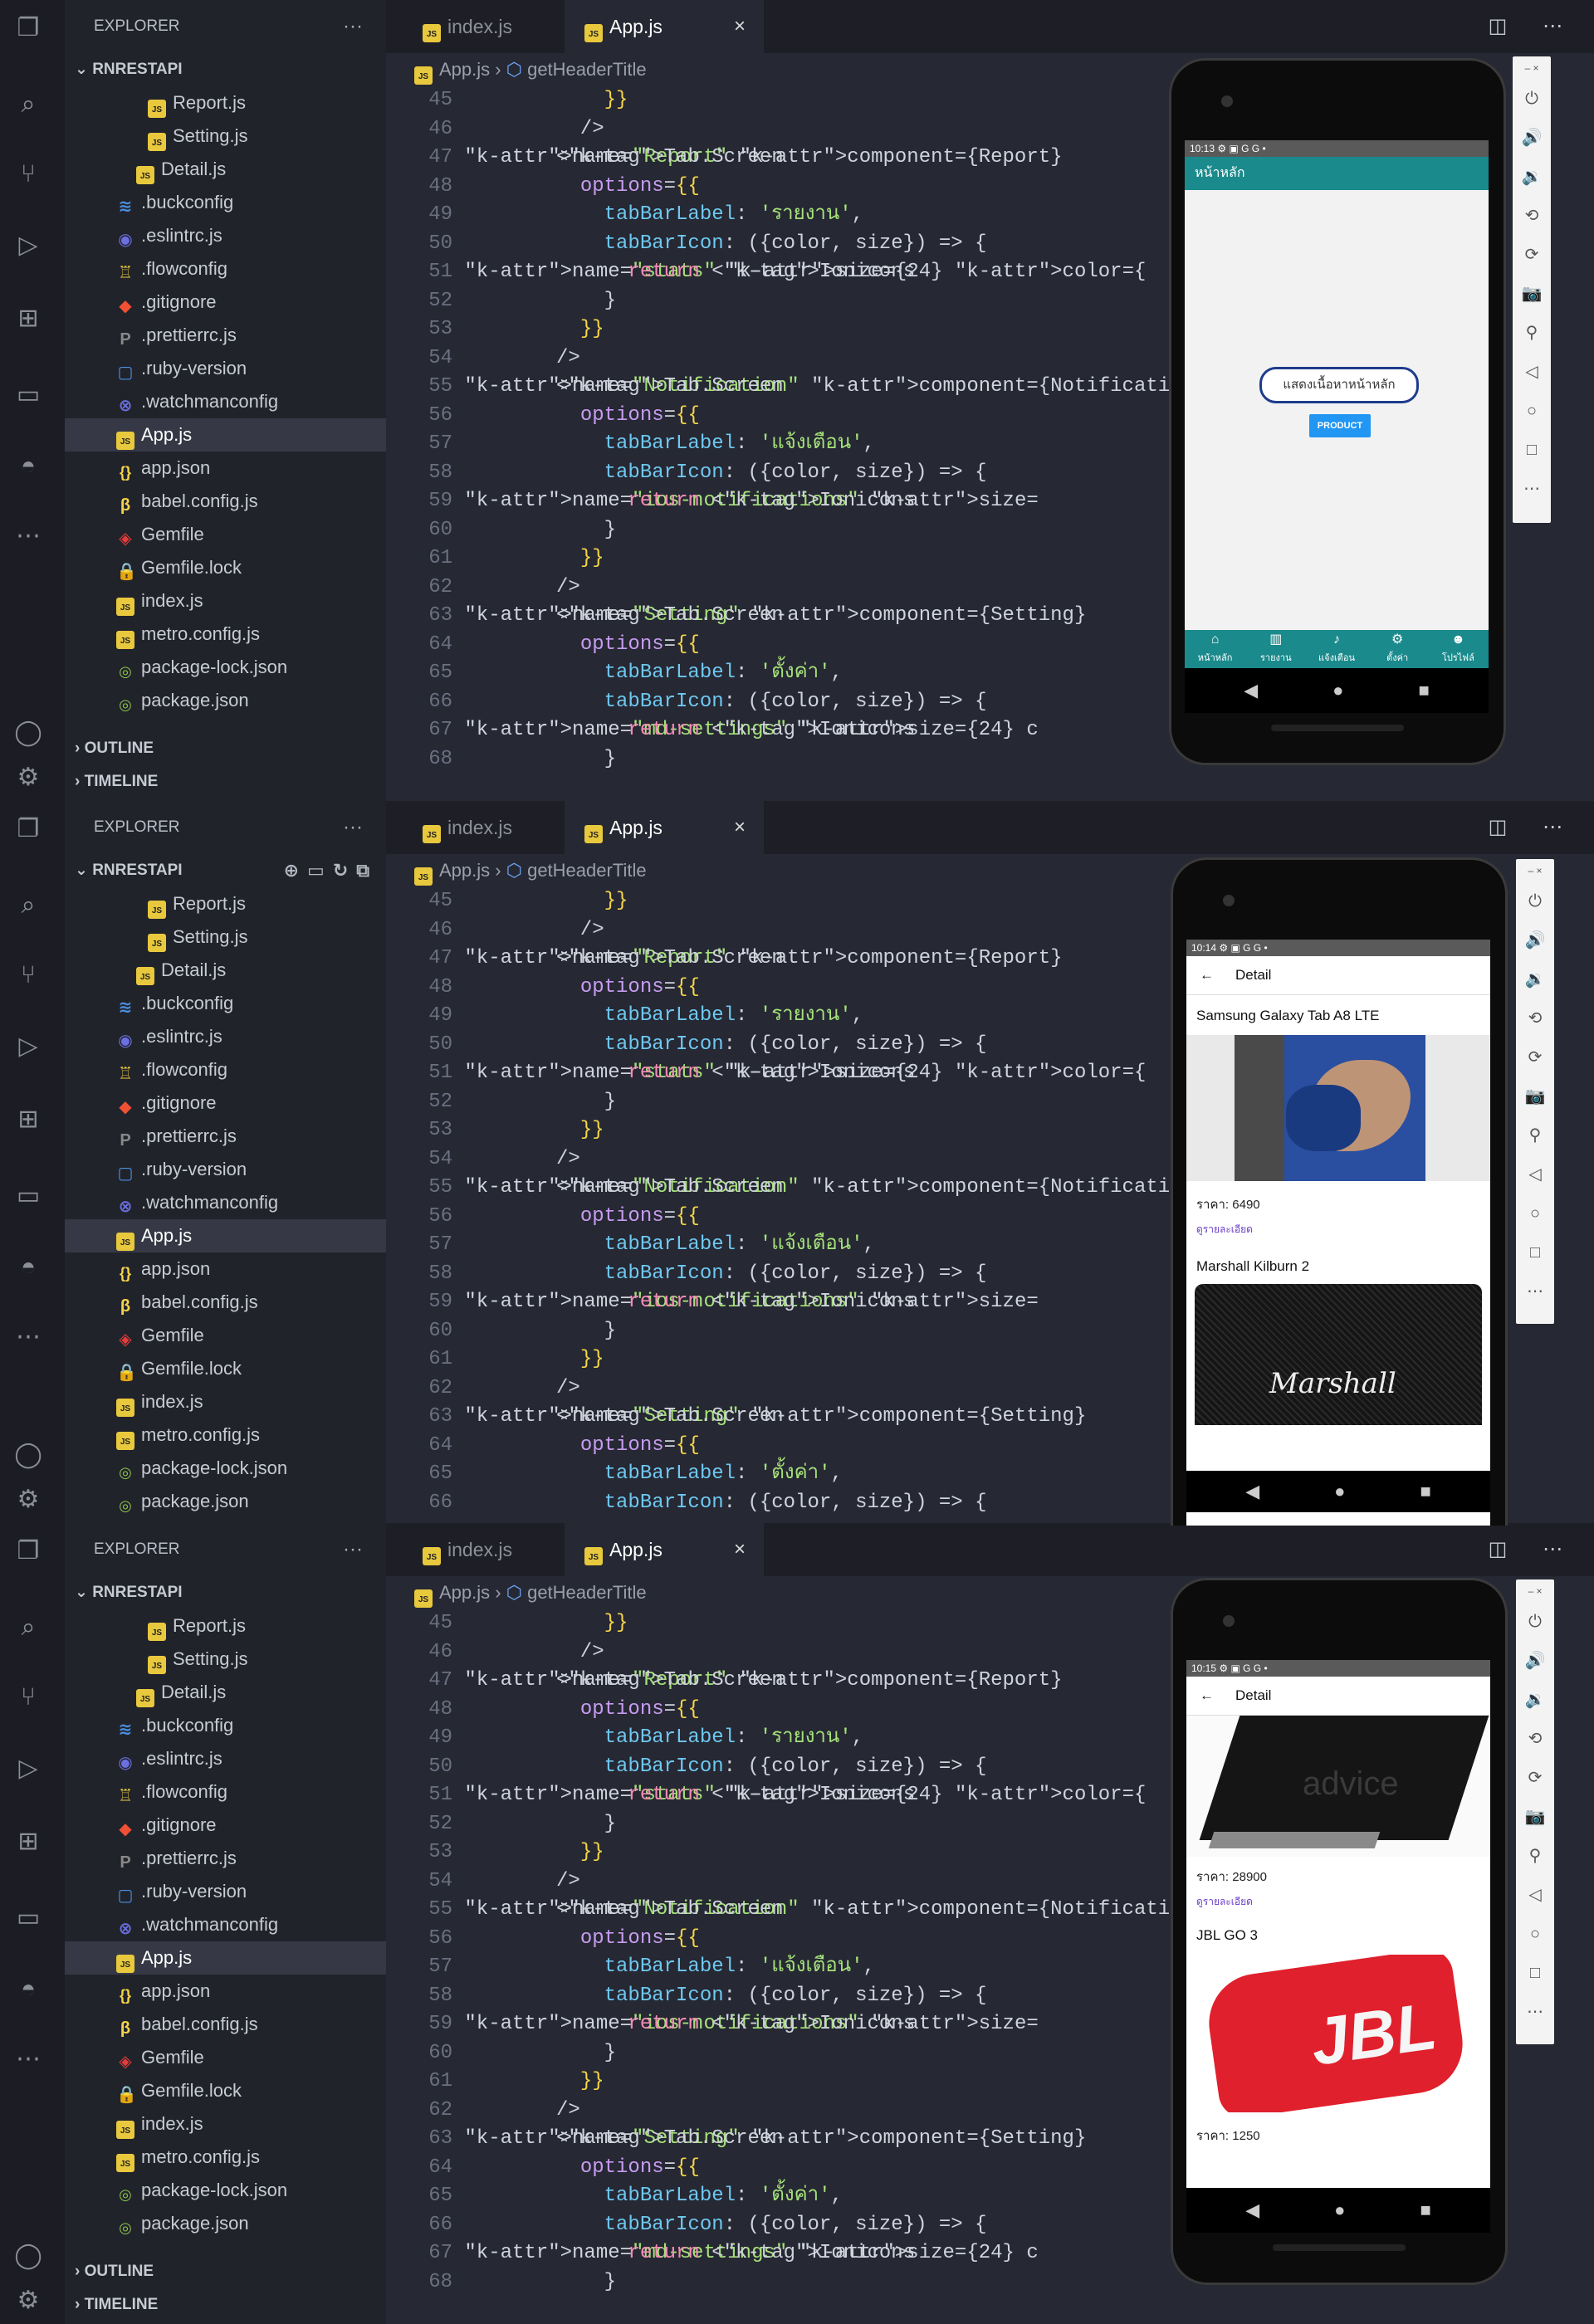 This screenshot has width=1594, height=2324. Describe the element at coordinates (1458, 649) in the screenshot. I see `tab-profile: ☻ โปรไฟล์` at that location.